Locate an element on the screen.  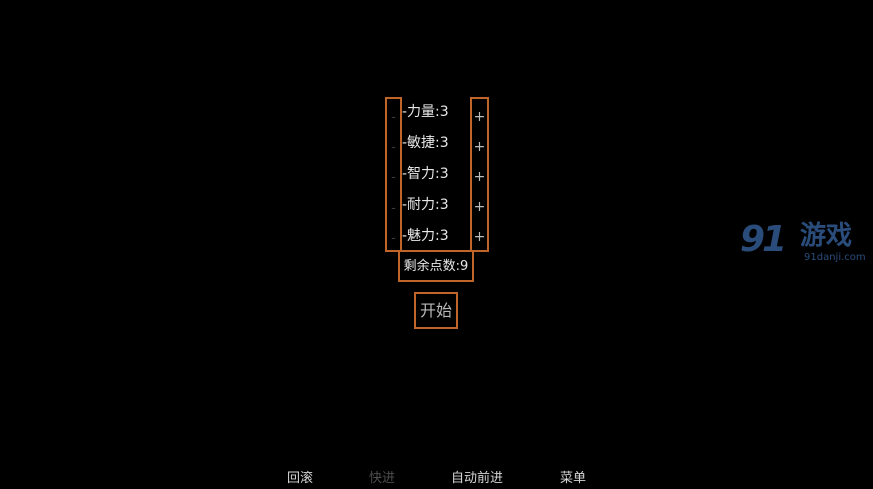
menu-button: 菜单 is located at coordinates (573, 479).